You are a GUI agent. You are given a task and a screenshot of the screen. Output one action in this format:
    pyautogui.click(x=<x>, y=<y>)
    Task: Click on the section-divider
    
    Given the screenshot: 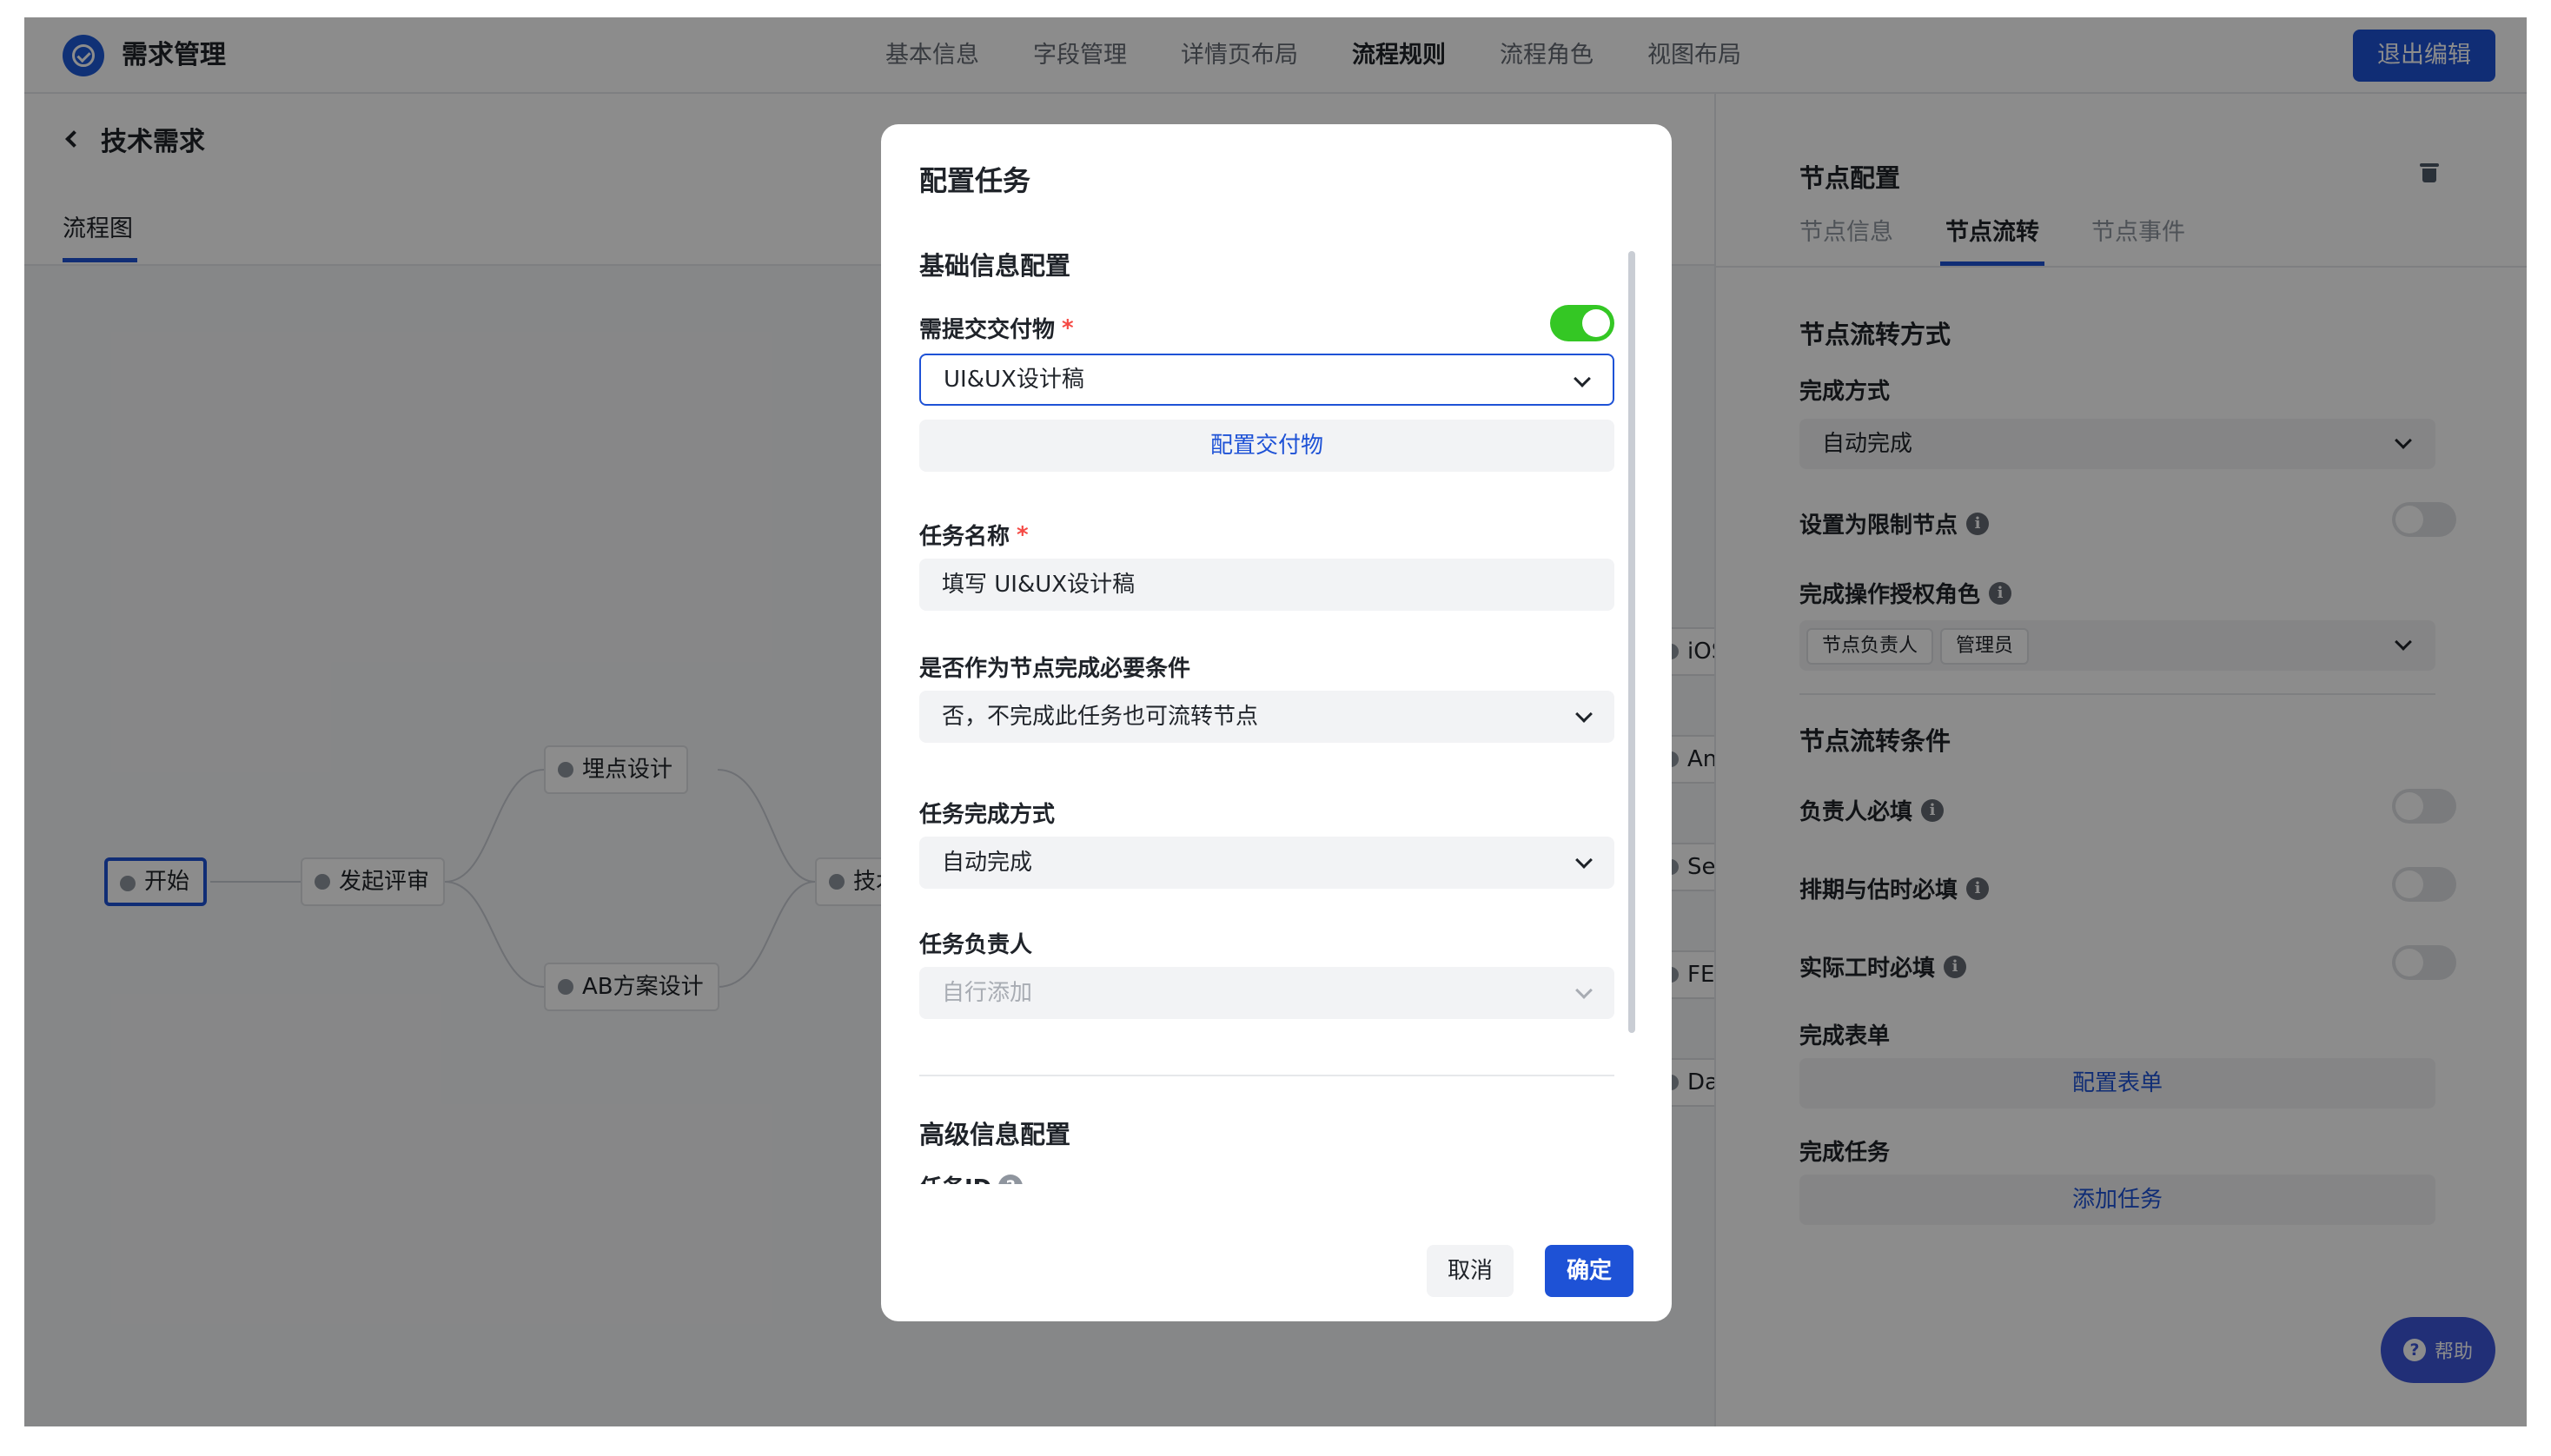 What is the action you would take?
    pyautogui.click(x=1266, y=1075)
    